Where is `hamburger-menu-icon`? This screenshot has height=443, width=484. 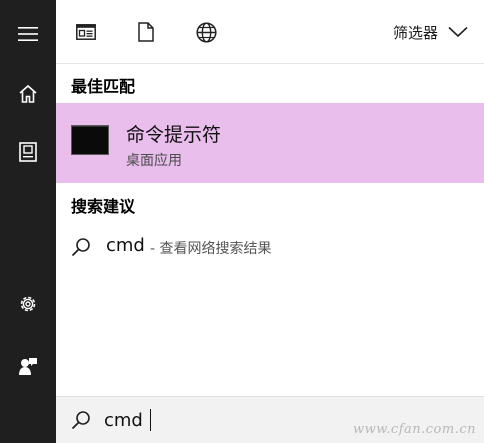 hamburger-menu-icon is located at coordinates (28, 34).